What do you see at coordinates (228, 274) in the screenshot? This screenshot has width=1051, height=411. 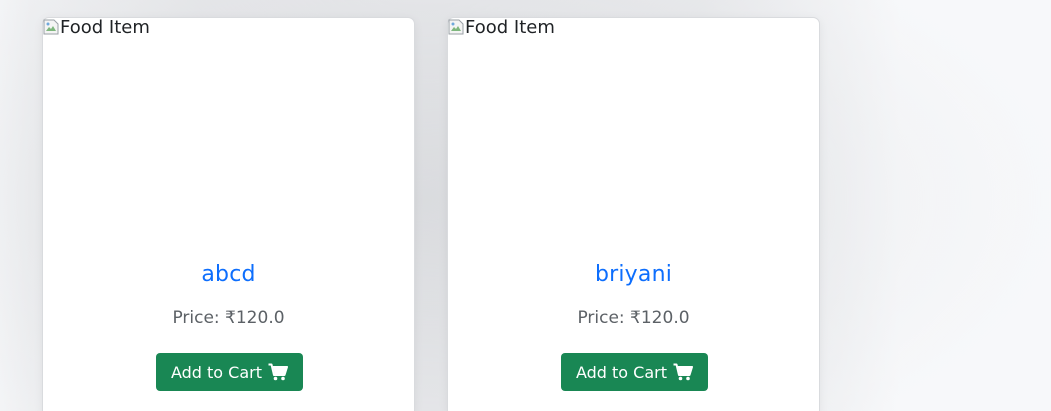 I see `food-item-title: abcd` at bounding box center [228, 274].